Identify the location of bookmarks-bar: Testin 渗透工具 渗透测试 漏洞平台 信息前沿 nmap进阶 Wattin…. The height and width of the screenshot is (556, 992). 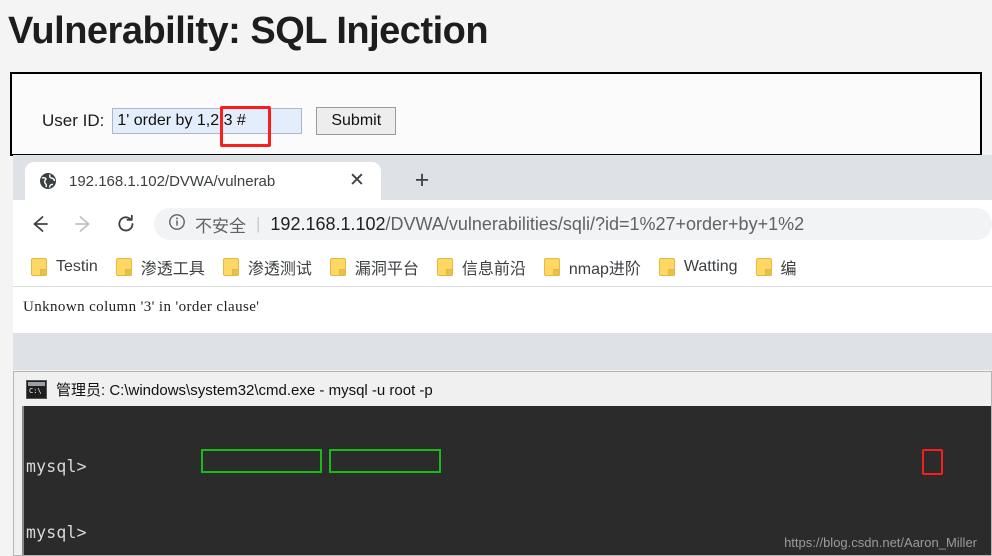
(502, 267).